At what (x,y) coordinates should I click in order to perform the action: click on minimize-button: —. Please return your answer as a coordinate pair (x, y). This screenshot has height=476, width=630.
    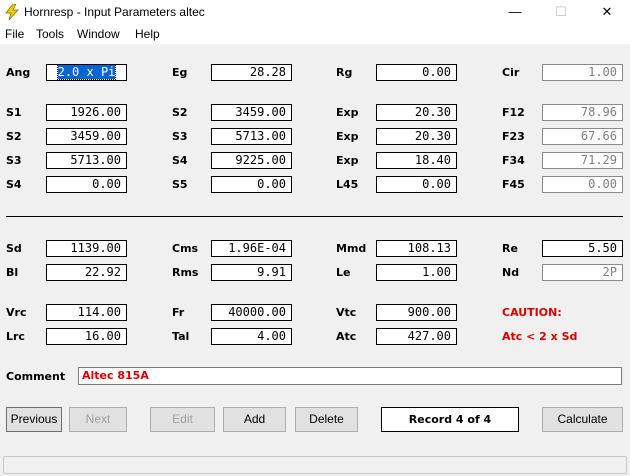
    Looking at the image, I should click on (515, 12).